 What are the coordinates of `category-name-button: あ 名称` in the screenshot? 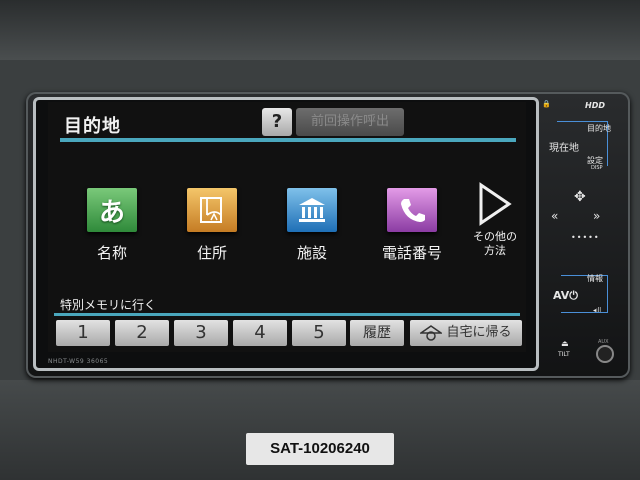 It's located at (112, 225).